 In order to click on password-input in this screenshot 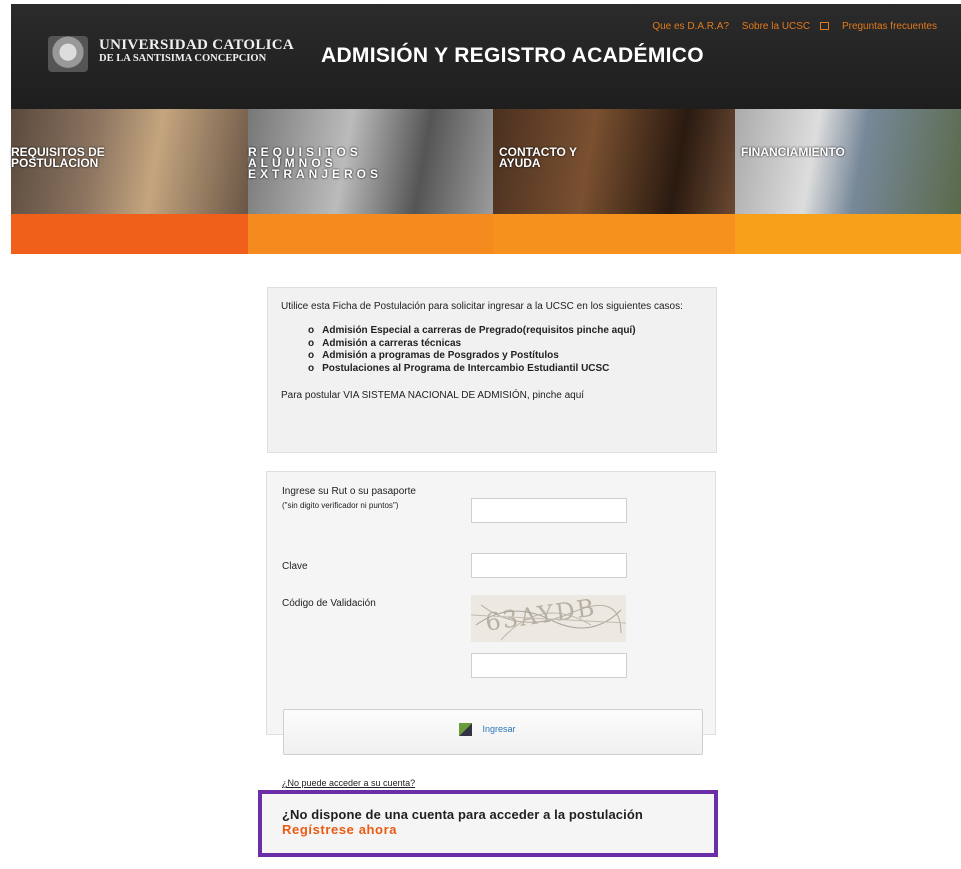, I will do `click(549, 565)`.